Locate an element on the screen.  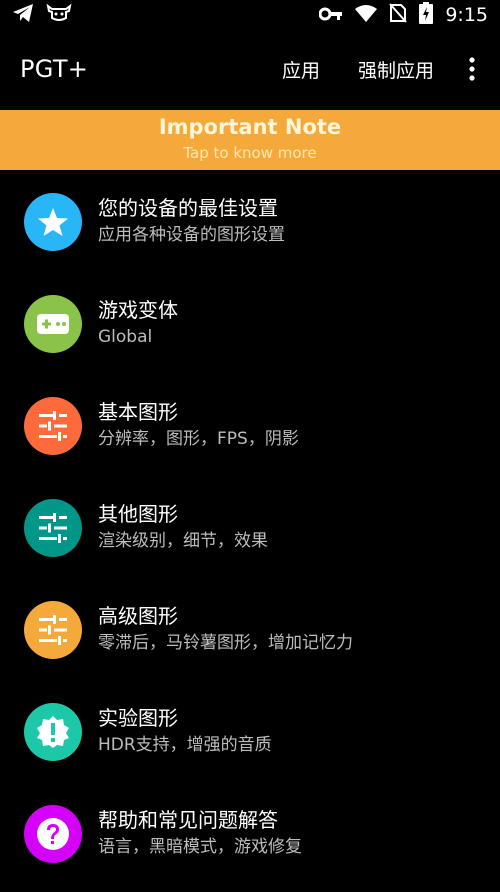
more-vert-icon is located at coordinates (472, 69).